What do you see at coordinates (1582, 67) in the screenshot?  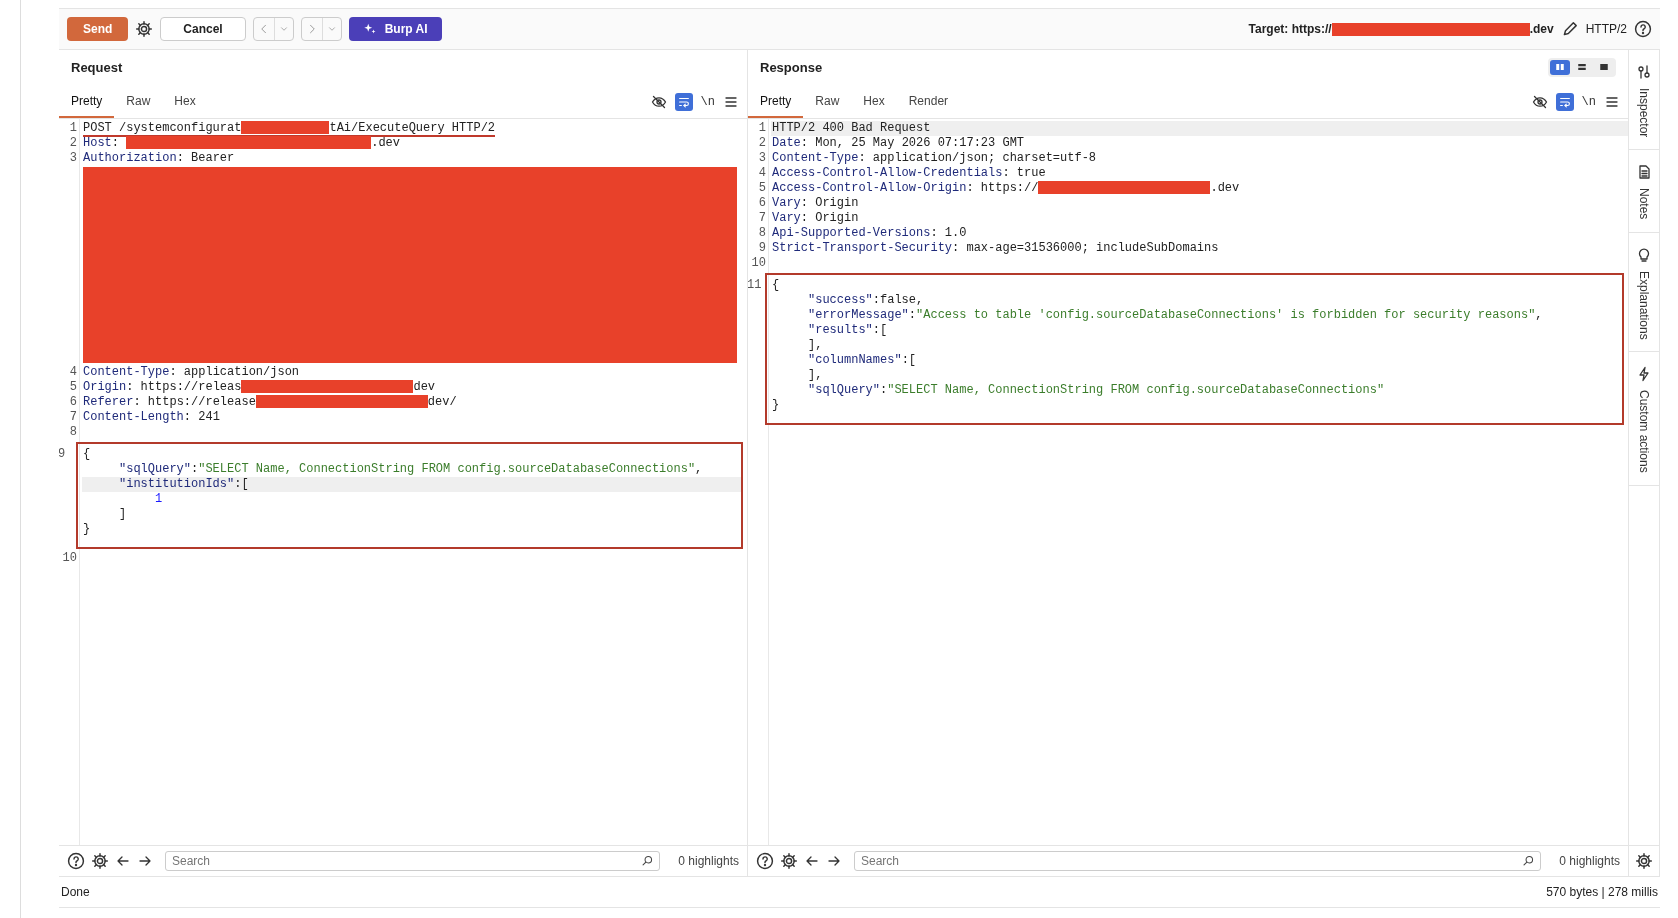 I see `rows-icon` at bounding box center [1582, 67].